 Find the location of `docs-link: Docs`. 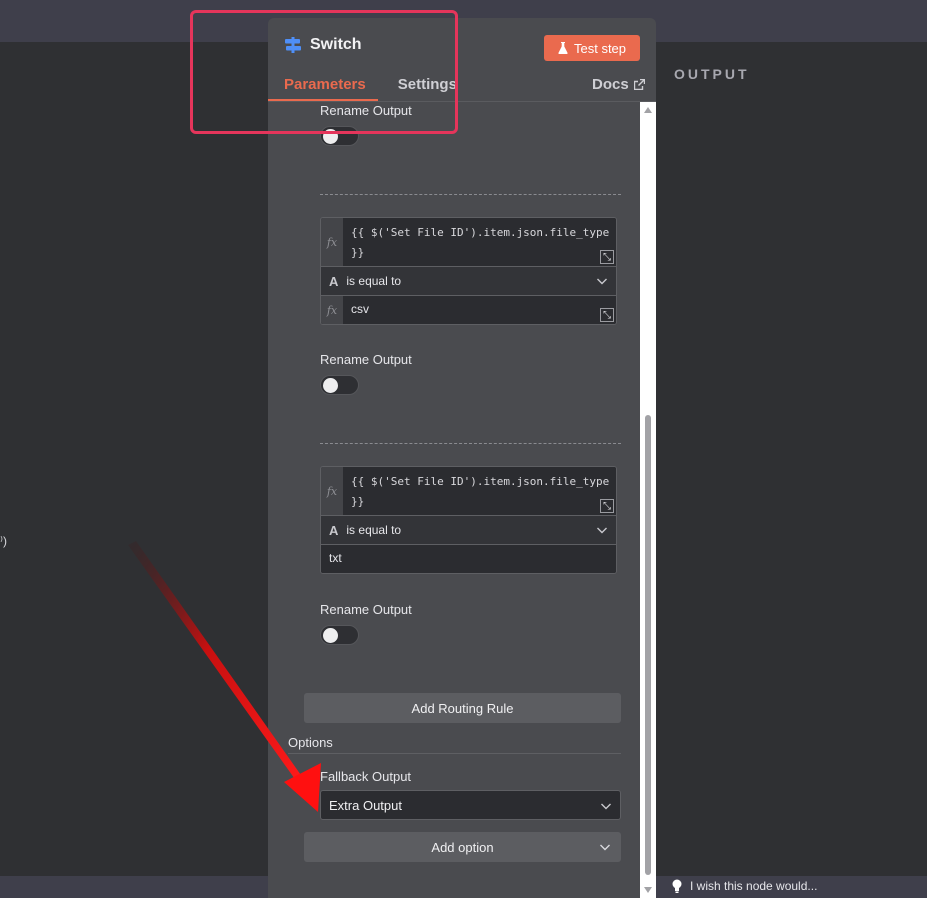

docs-link: Docs is located at coordinates (618, 84).